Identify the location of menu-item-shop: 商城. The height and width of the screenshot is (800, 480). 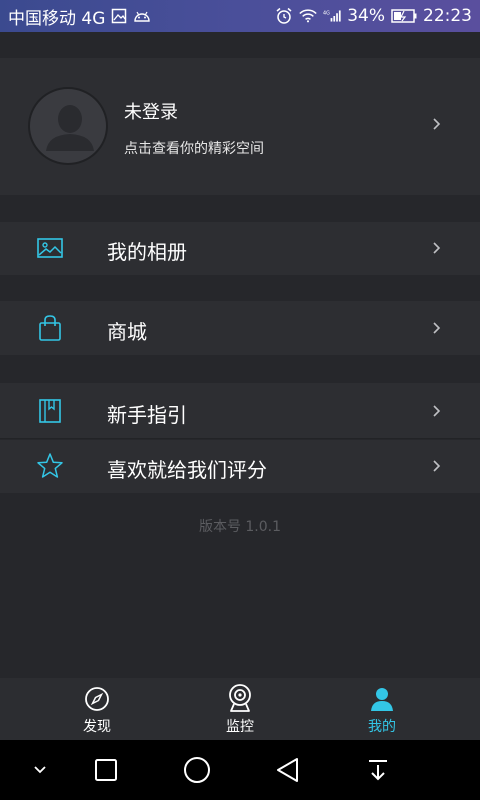
(240, 328).